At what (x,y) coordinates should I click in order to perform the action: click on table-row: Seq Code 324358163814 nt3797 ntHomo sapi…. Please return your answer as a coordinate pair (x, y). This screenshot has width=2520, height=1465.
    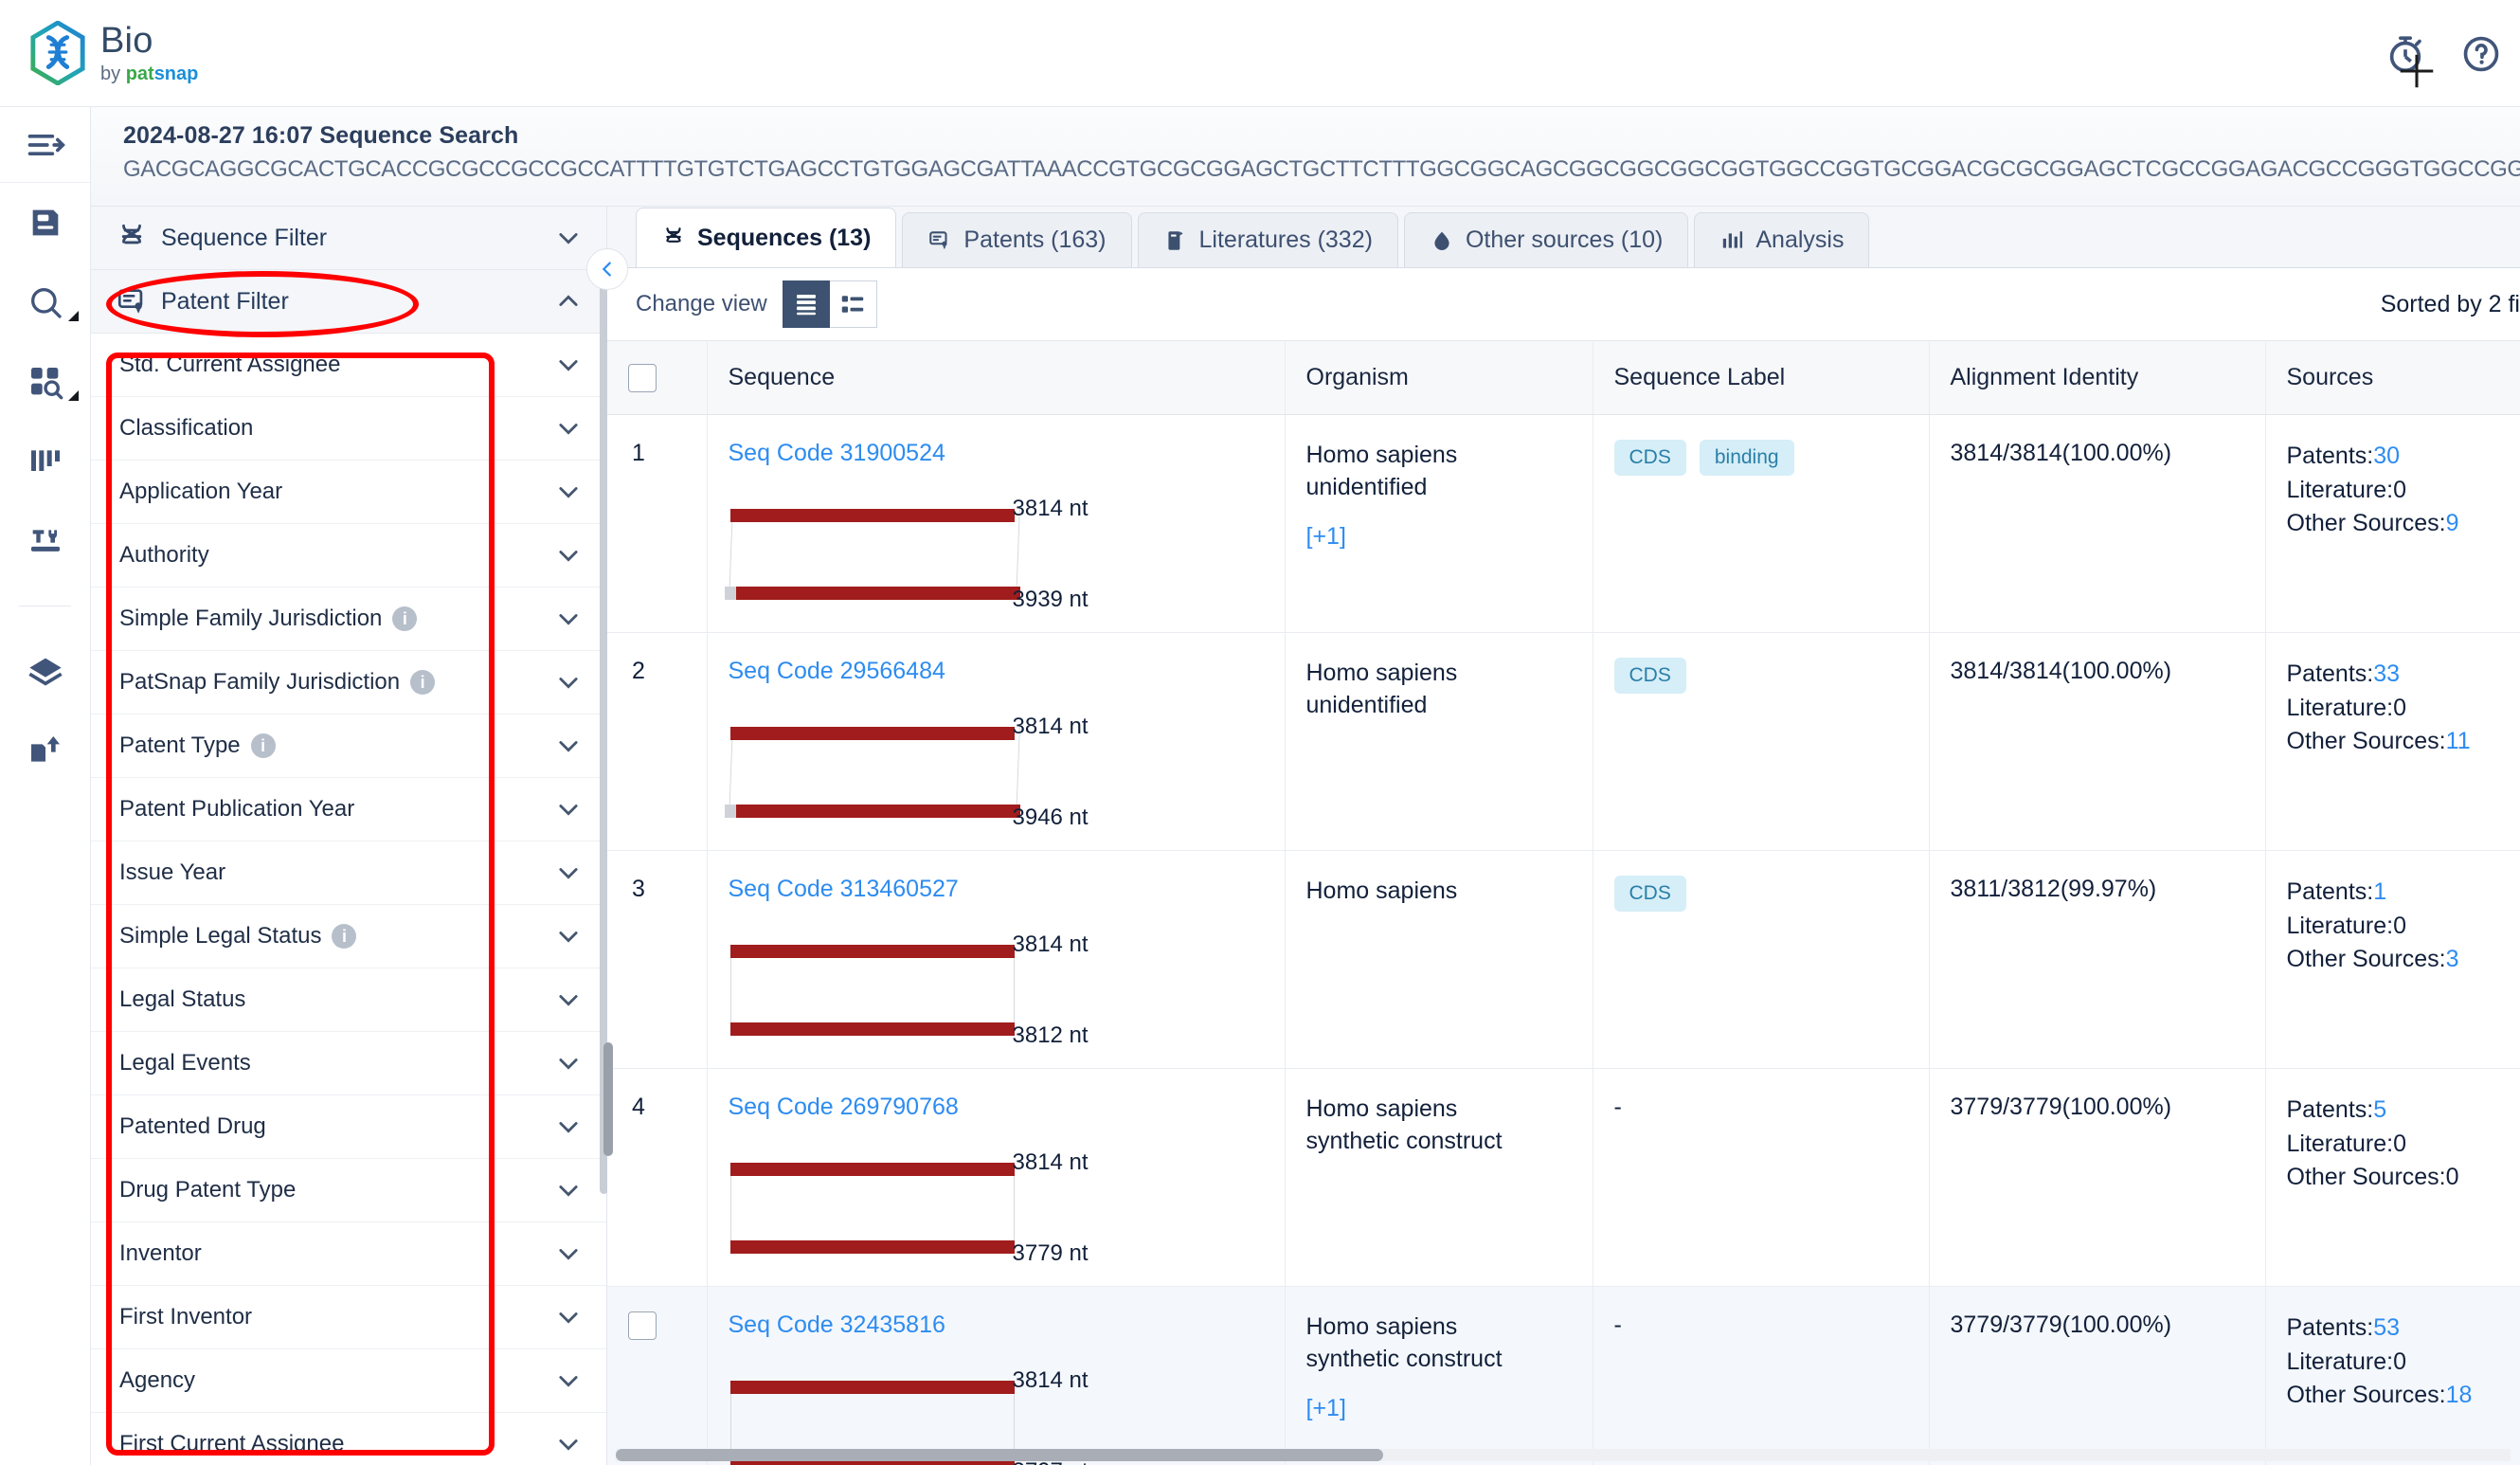
    Looking at the image, I should click on (1563, 1375).